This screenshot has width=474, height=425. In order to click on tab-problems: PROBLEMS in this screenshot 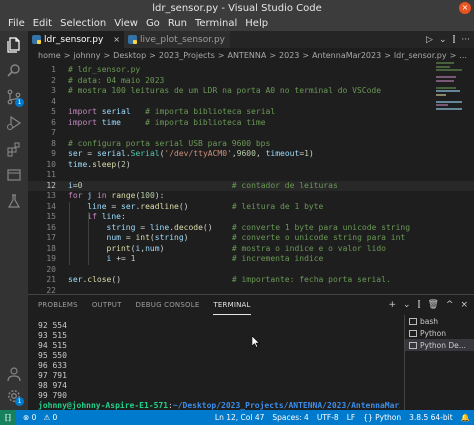, I will do `click(58, 305)`.